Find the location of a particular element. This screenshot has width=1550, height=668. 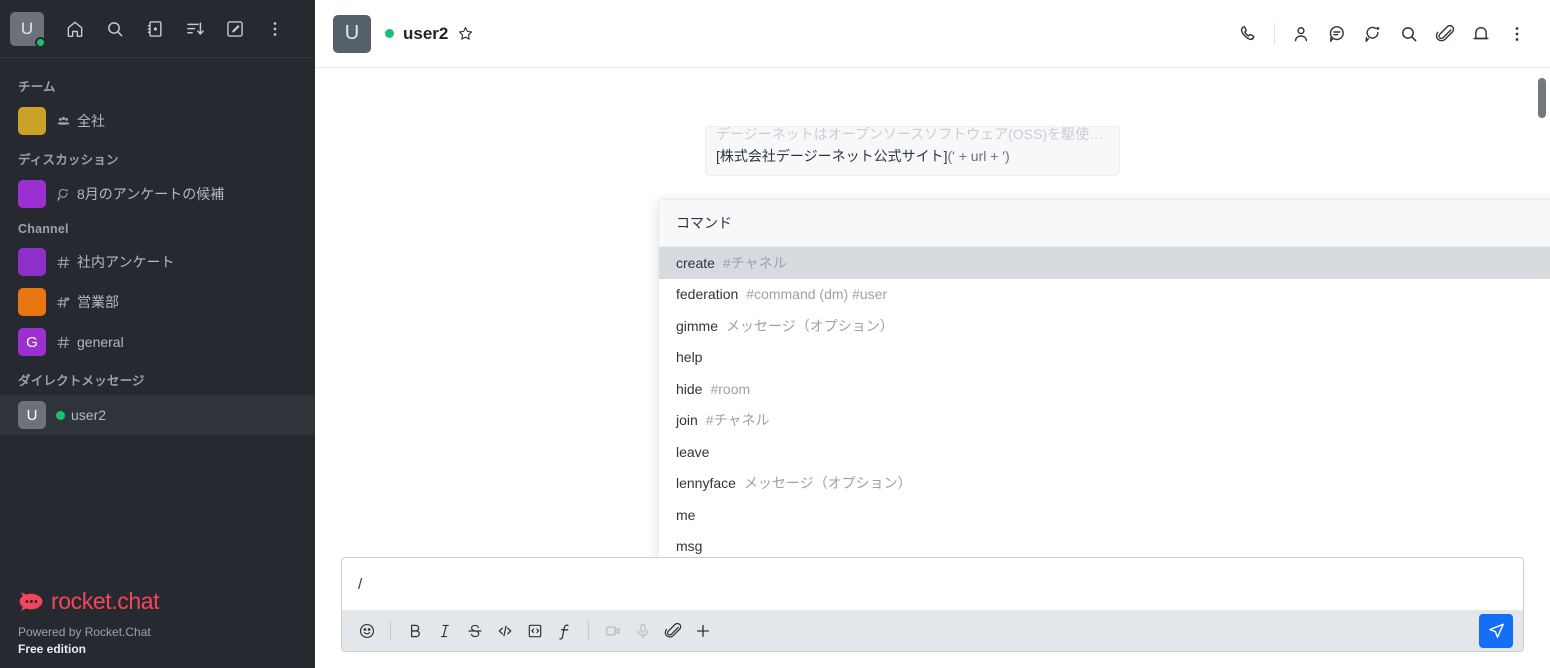

rocket-chat-mark-icon is located at coordinates (31, 601).